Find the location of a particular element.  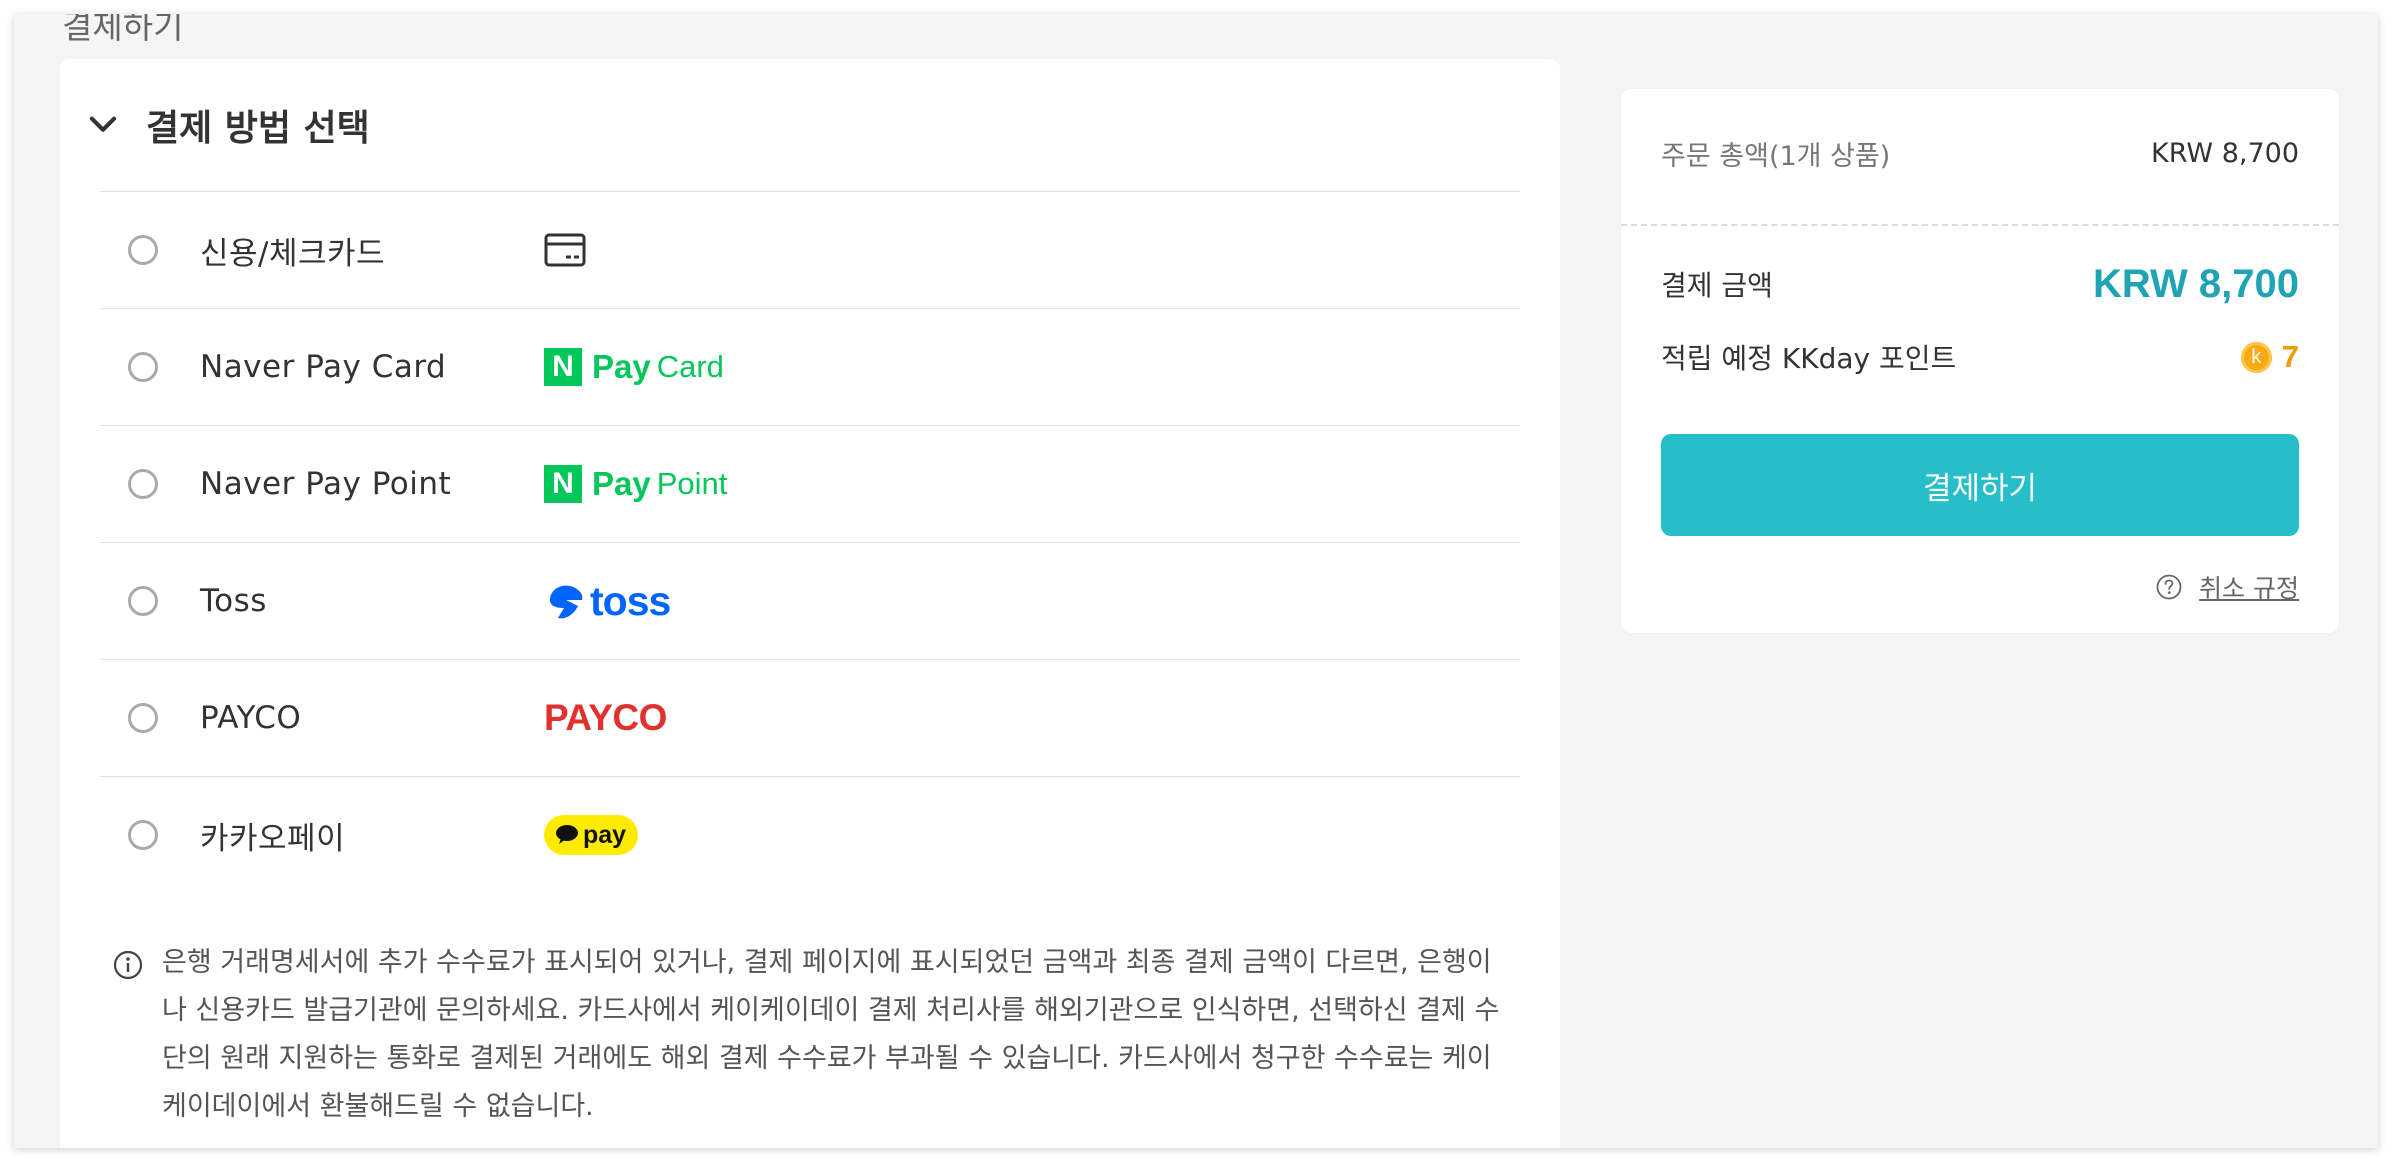

card-icon is located at coordinates (565, 250).